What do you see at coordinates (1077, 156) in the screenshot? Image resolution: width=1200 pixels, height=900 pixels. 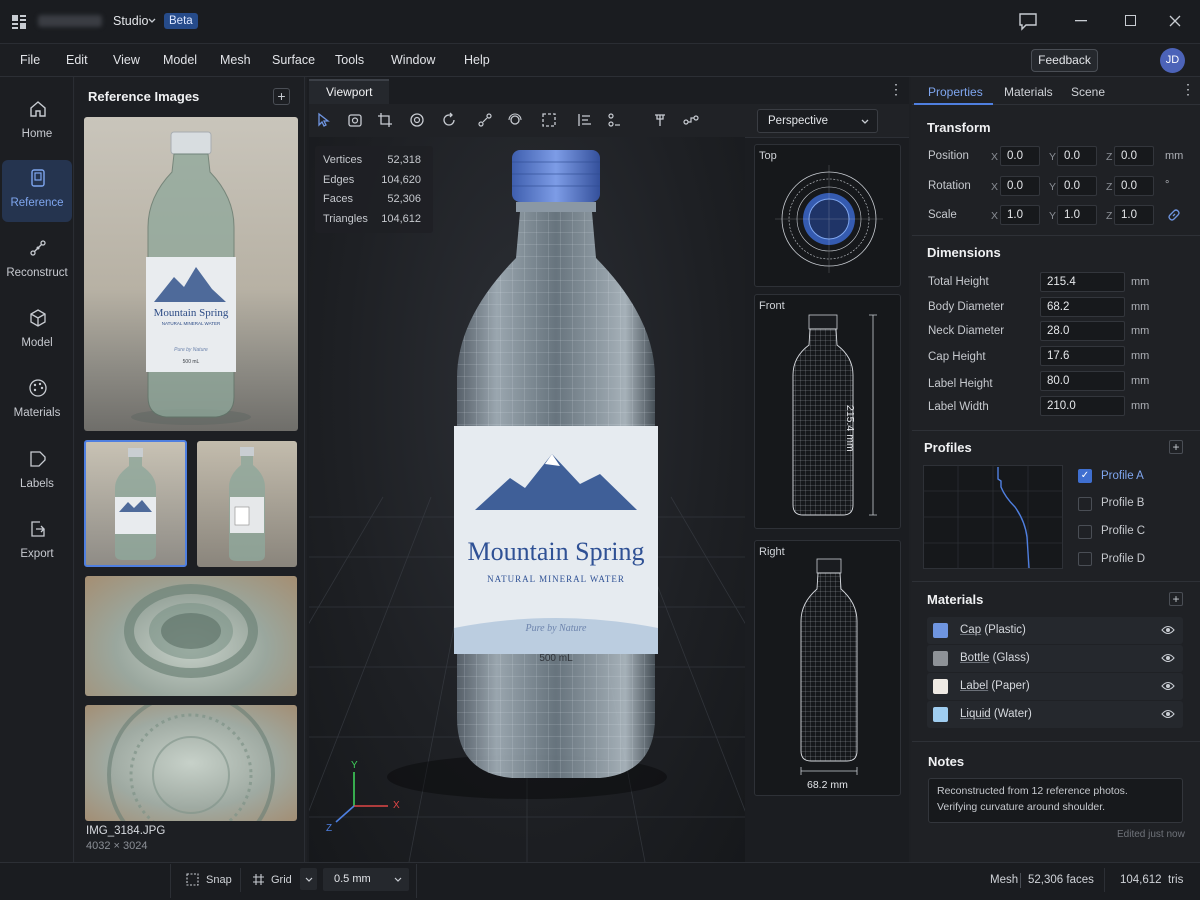 I see `position-y-input: 0.0` at bounding box center [1077, 156].